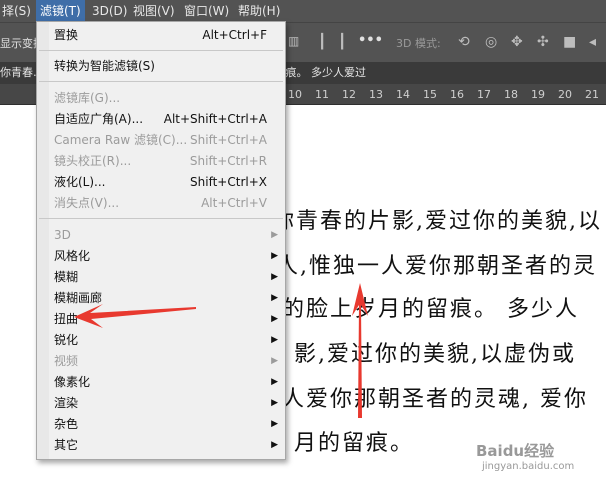 The width and height of the screenshot is (606, 489). What do you see at coordinates (66, 445) in the screenshot?
I see `menu-item-label: 其它` at bounding box center [66, 445].